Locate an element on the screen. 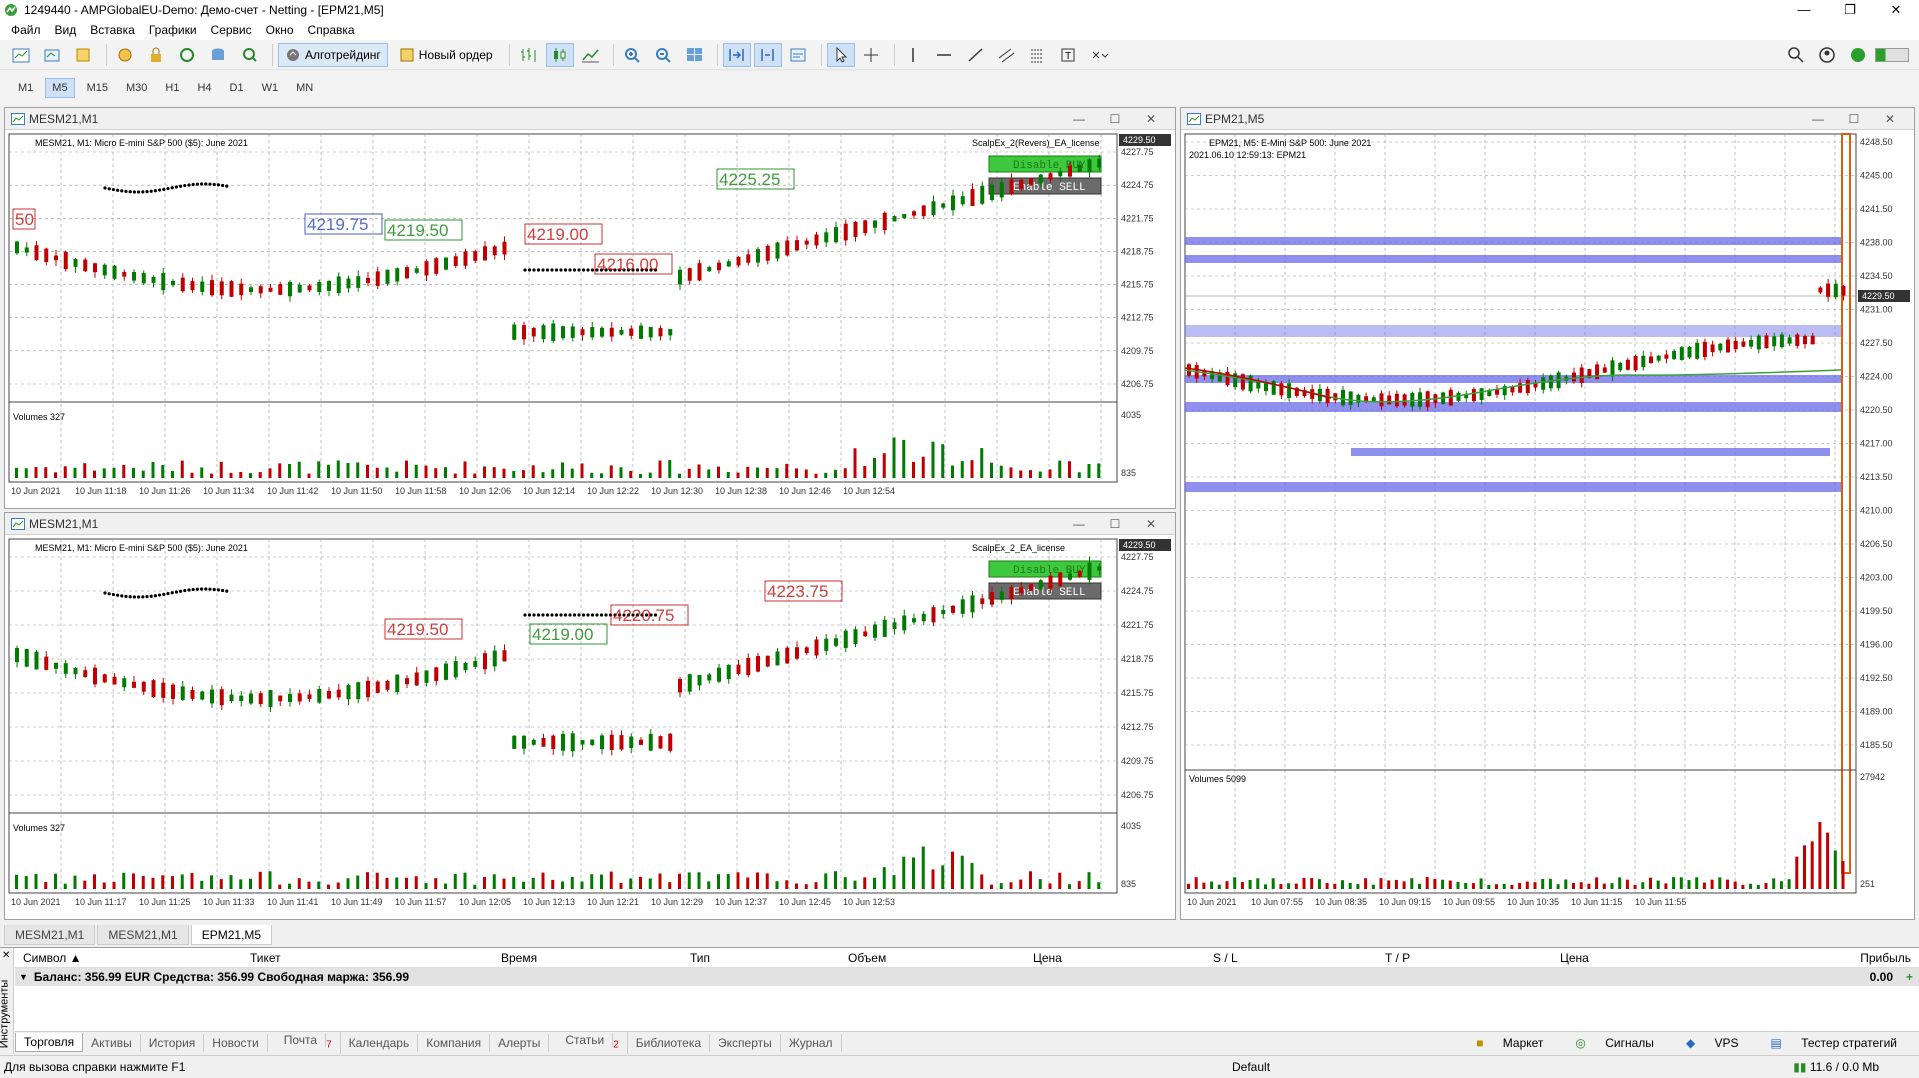 This screenshot has width=1919, height=1078. tab-trade: Торговля is located at coordinates (49, 1042).